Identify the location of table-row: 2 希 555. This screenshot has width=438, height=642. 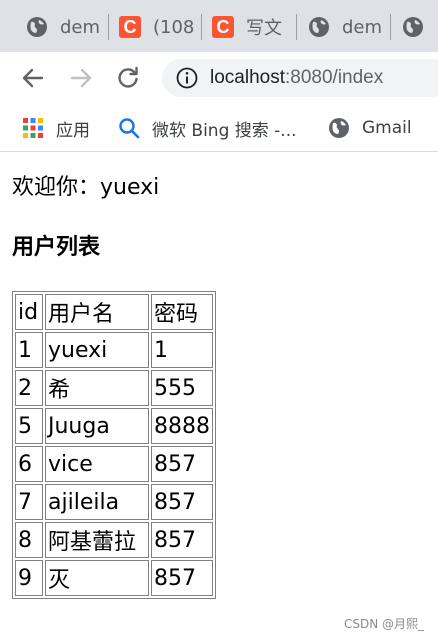
(114, 388).